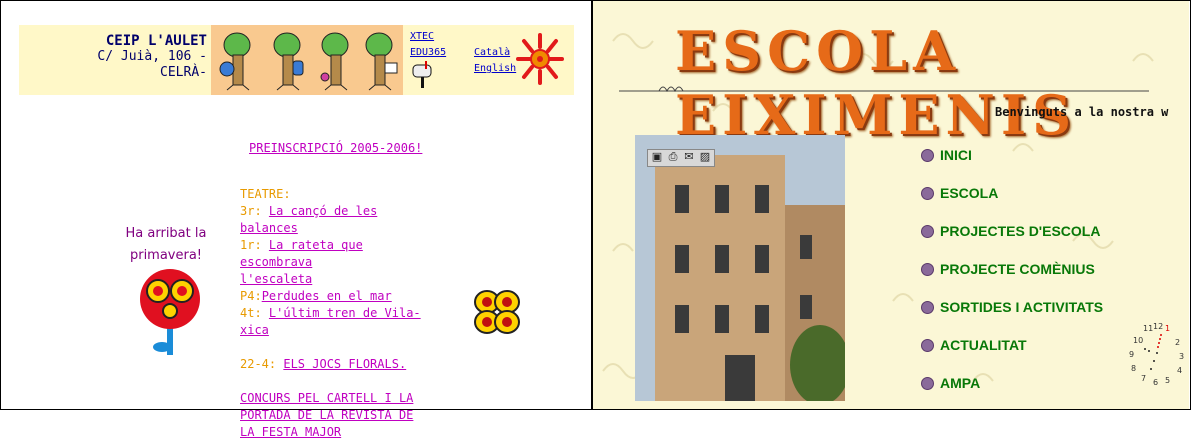 The image size is (1191, 441). What do you see at coordinates (1158, 326) in the screenshot?
I see `clock-number: 12` at bounding box center [1158, 326].